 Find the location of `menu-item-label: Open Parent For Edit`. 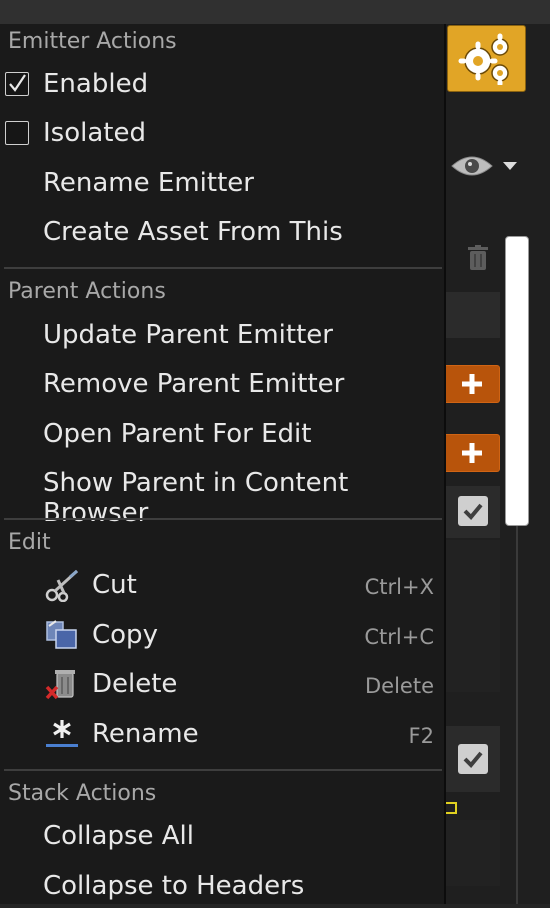

menu-item-label: Open Parent For Edit is located at coordinates (177, 434).